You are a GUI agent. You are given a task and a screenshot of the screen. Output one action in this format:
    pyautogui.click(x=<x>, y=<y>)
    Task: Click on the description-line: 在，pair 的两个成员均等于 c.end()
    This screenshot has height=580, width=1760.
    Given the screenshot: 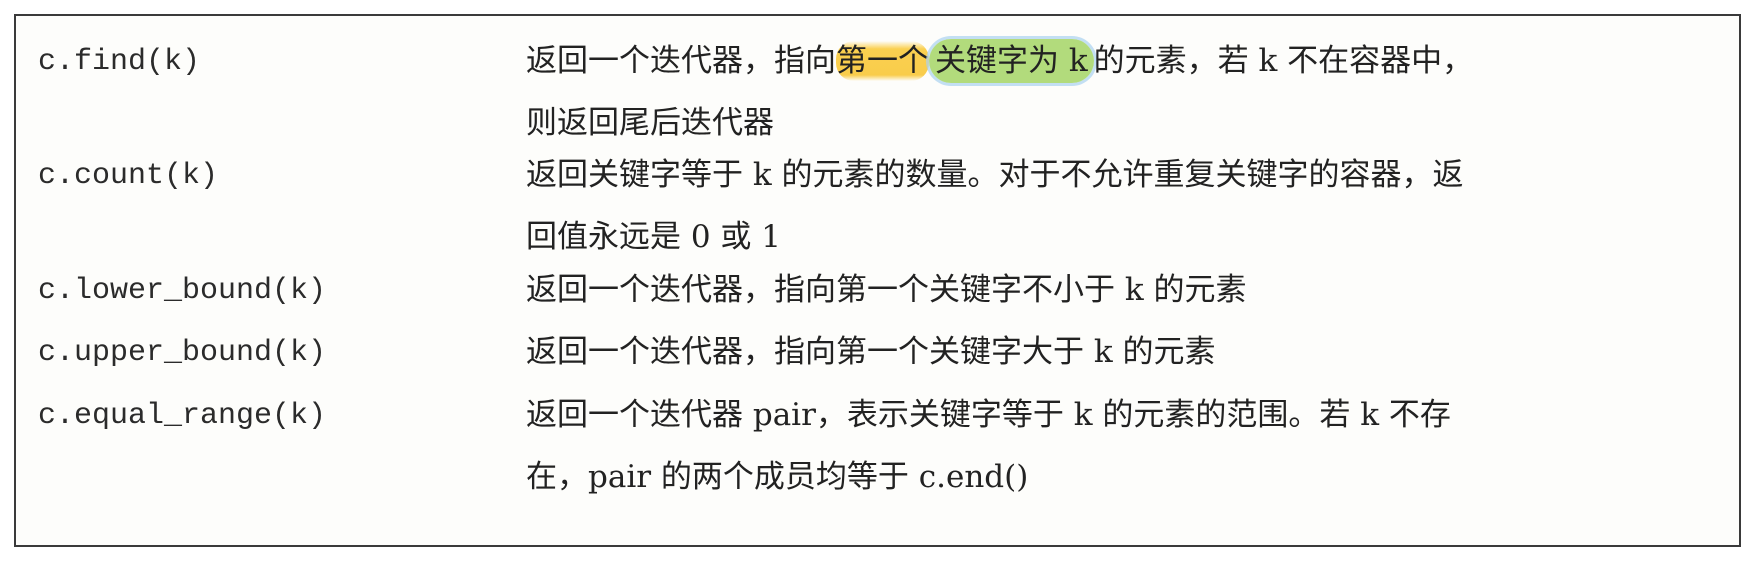 What is the action you would take?
    pyautogui.click(x=777, y=477)
    